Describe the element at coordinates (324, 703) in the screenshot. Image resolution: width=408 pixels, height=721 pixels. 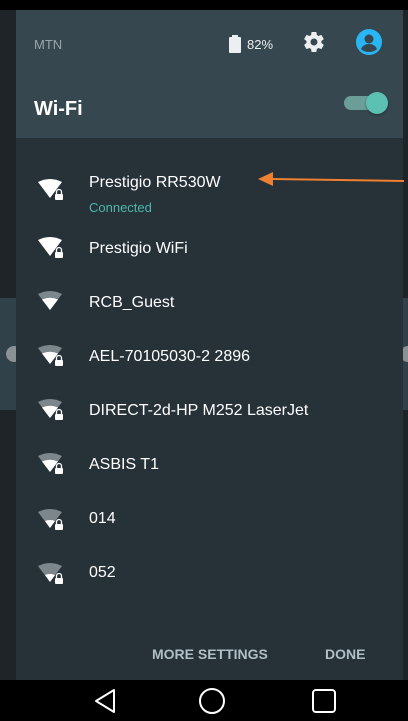
I see `recents-square-icon` at that location.